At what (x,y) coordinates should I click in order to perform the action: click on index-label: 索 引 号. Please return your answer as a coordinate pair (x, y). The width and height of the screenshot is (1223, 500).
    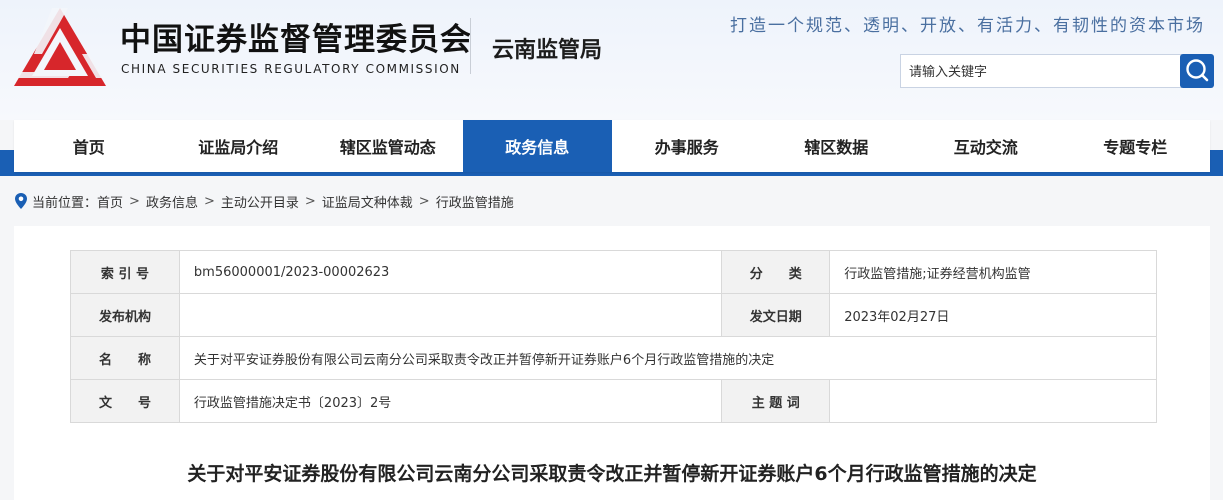
    Looking at the image, I should click on (125, 272).